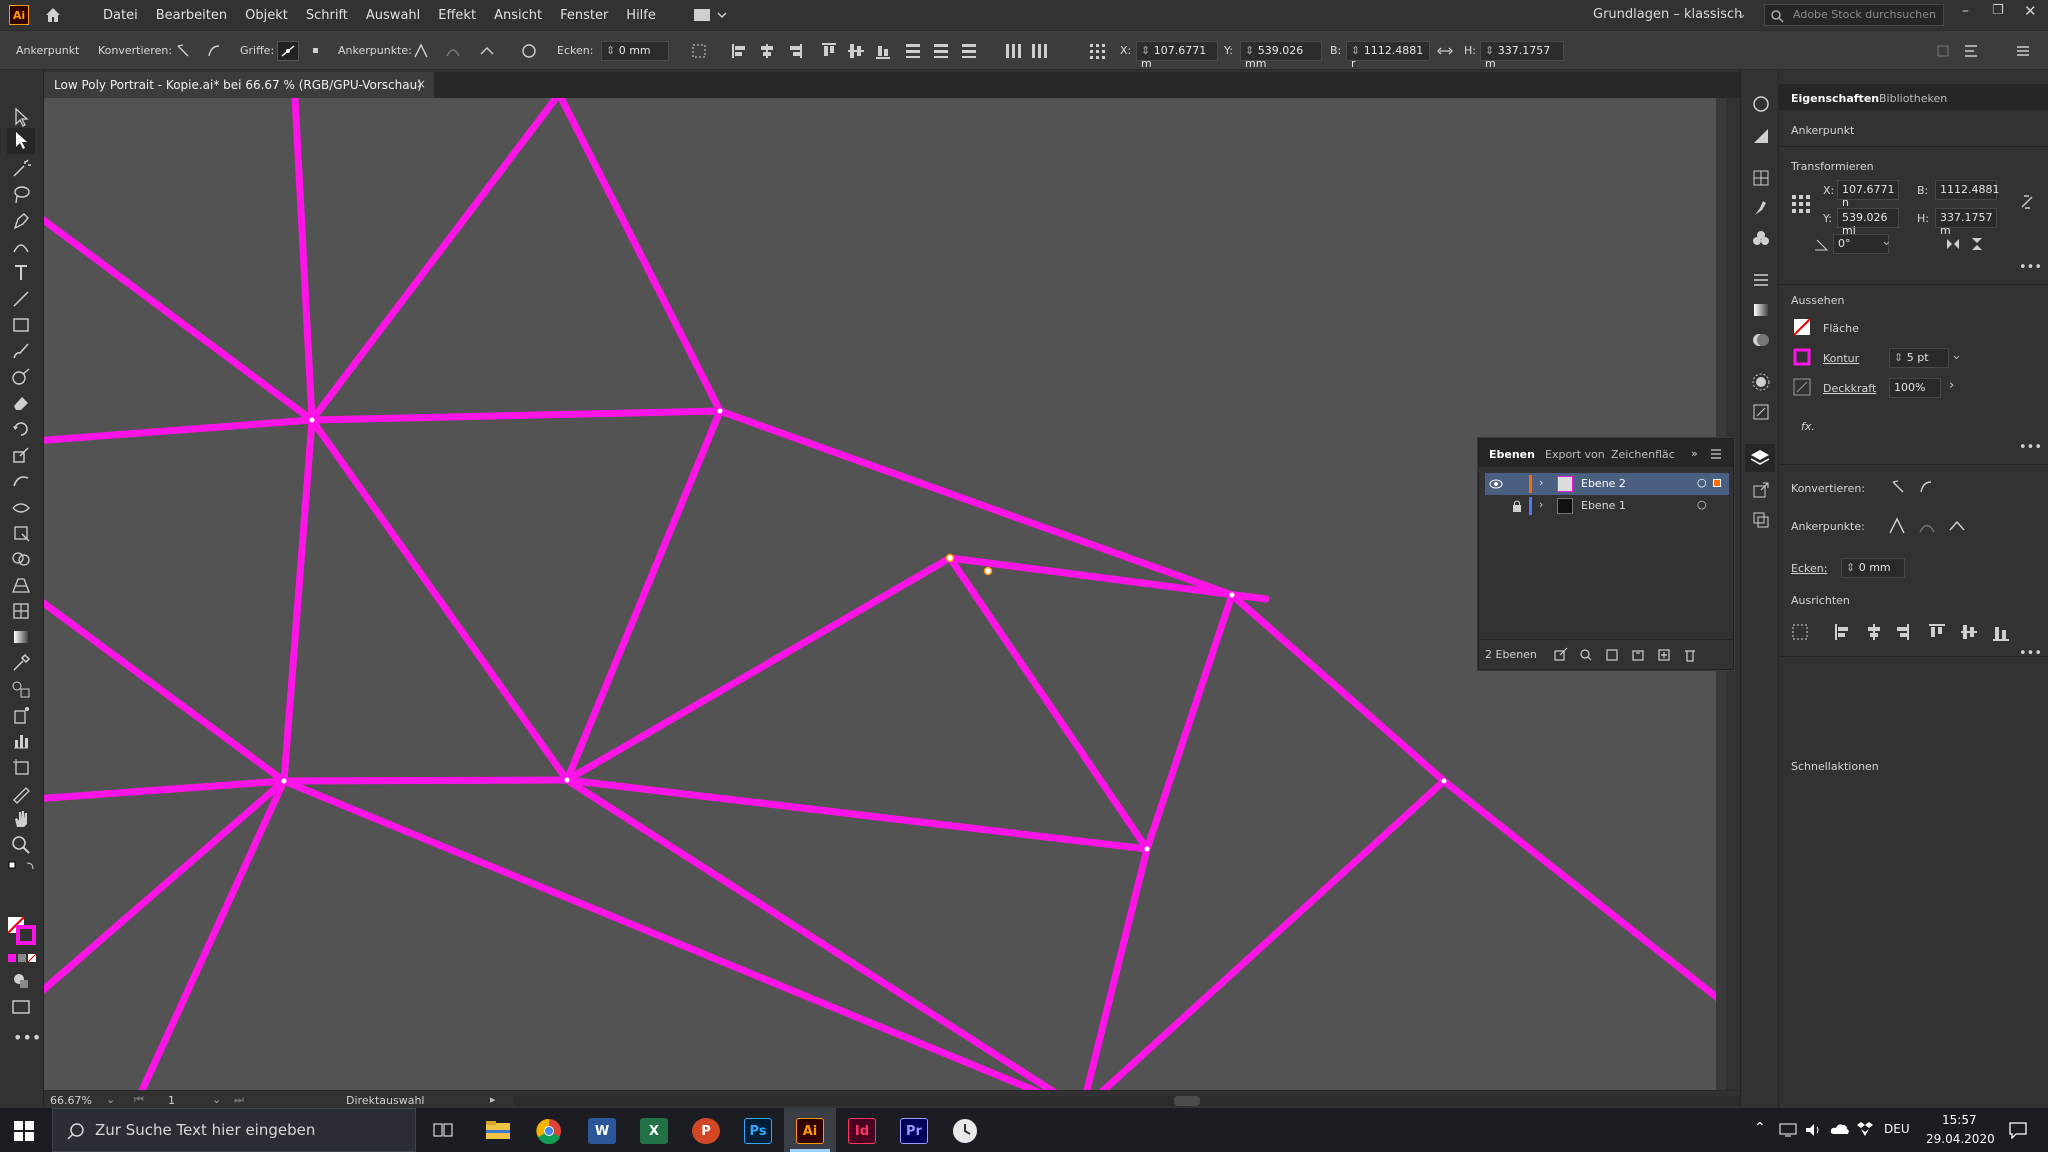 Image resolution: width=2048 pixels, height=1152 pixels. I want to click on prop-corners-input: ⇕ 0 mm, so click(1873, 568).